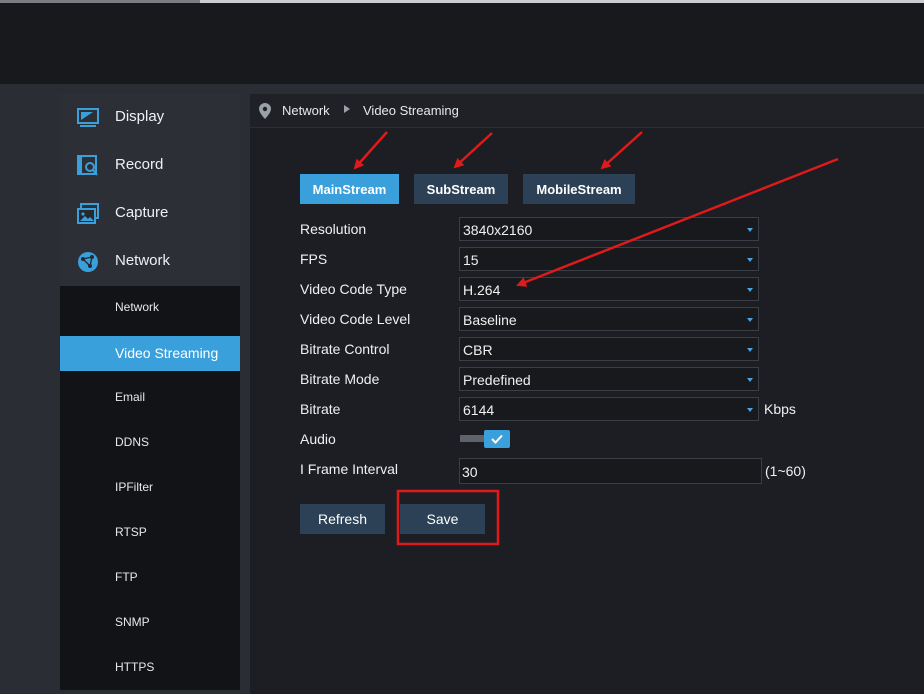 This screenshot has height=694, width=924. I want to click on capture-icon, so click(88, 213).